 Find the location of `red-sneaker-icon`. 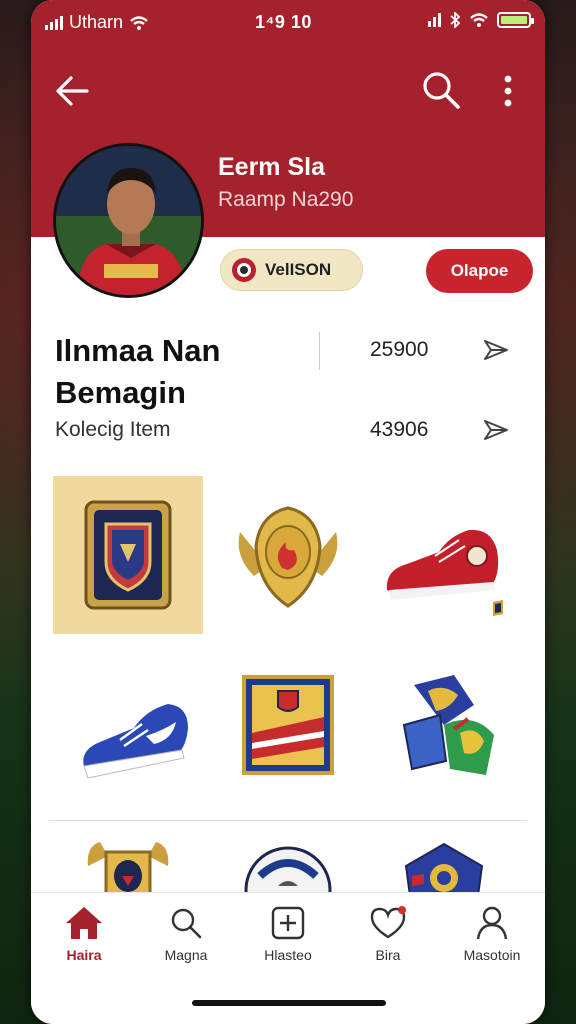

red-sneaker-icon is located at coordinates (444, 572).